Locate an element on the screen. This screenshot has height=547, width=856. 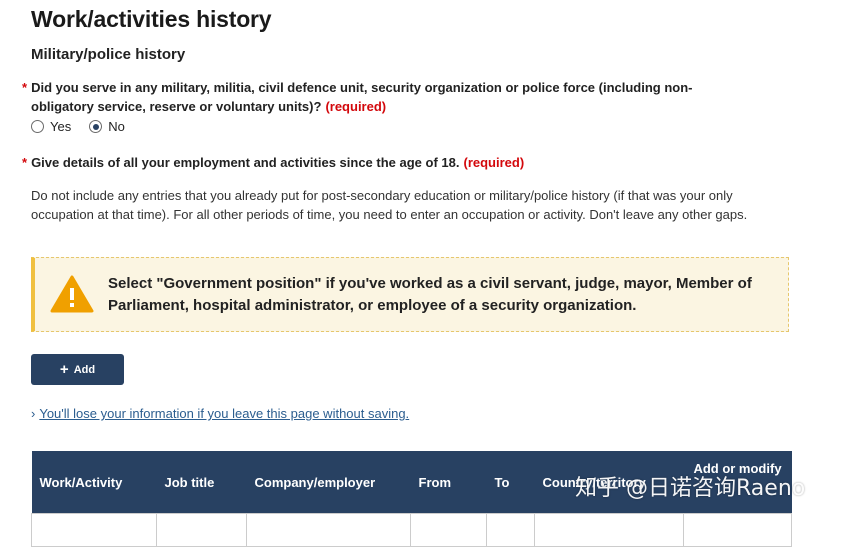
col-job-title: Job title is located at coordinates (201, 482).